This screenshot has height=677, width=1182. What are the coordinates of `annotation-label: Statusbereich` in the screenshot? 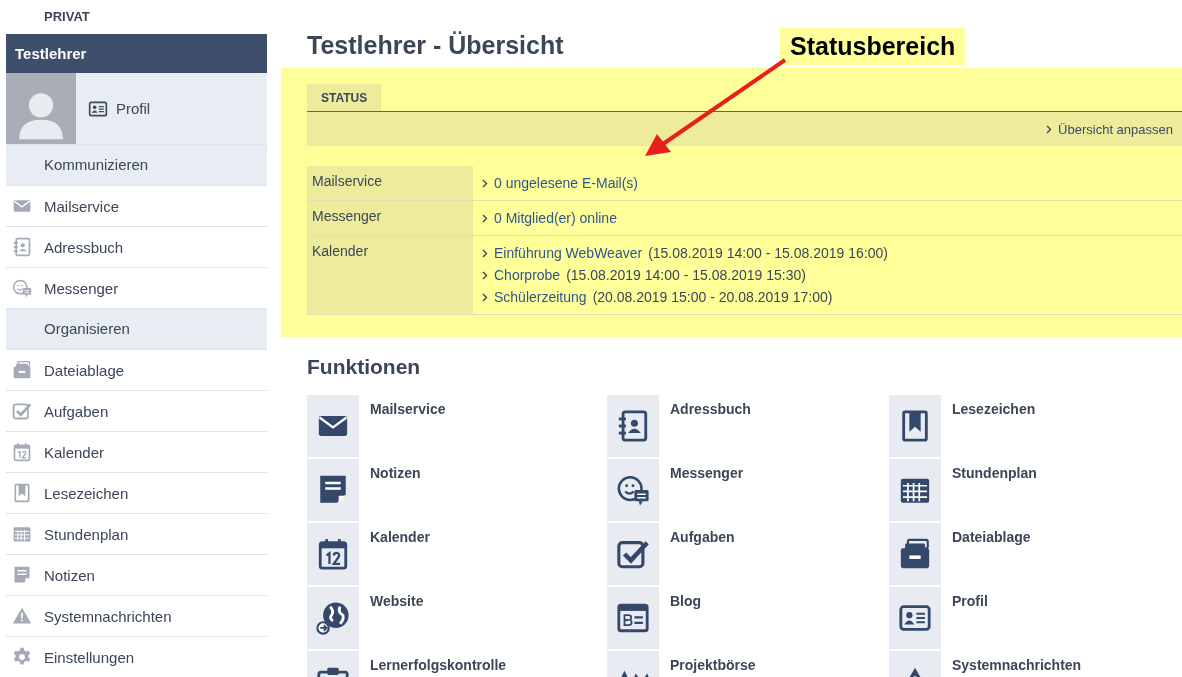 It's located at (873, 46).